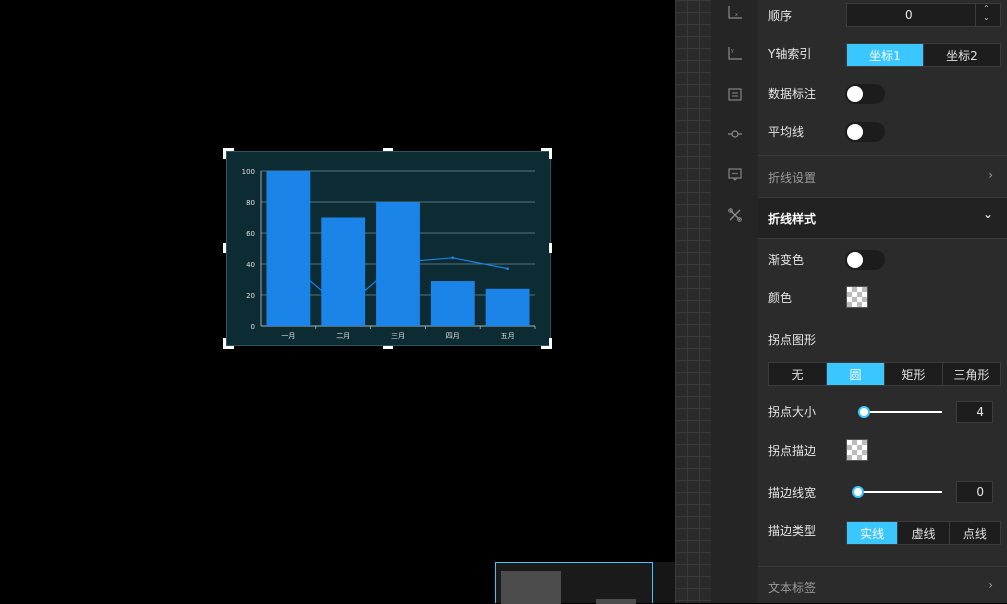  Describe the element at coordinates (792, 340) in the screenshot. I see `point-shape-label: 拐点图形` at that location.